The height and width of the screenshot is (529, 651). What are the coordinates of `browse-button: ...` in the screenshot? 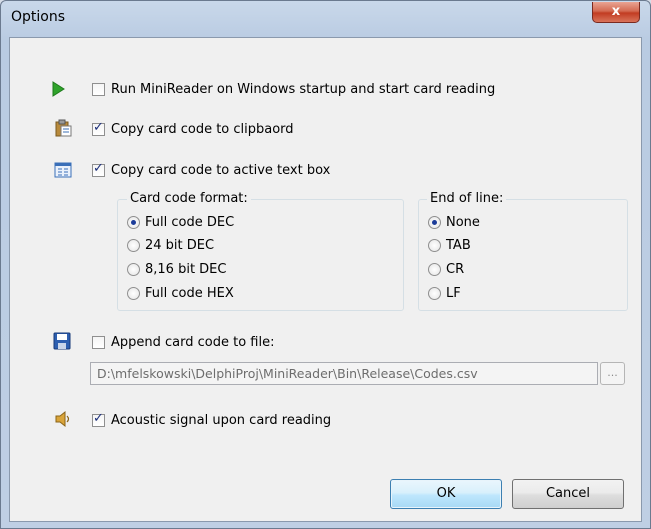 It's located at (612, 373).